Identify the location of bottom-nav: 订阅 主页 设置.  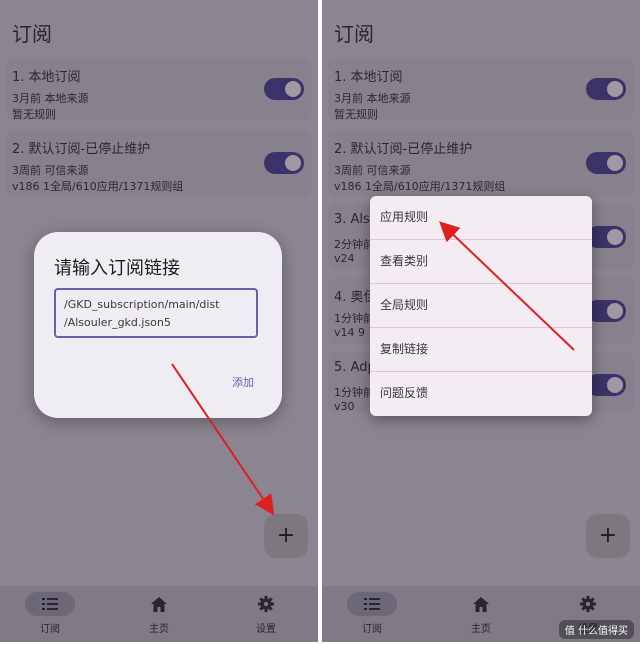
(159, 614).